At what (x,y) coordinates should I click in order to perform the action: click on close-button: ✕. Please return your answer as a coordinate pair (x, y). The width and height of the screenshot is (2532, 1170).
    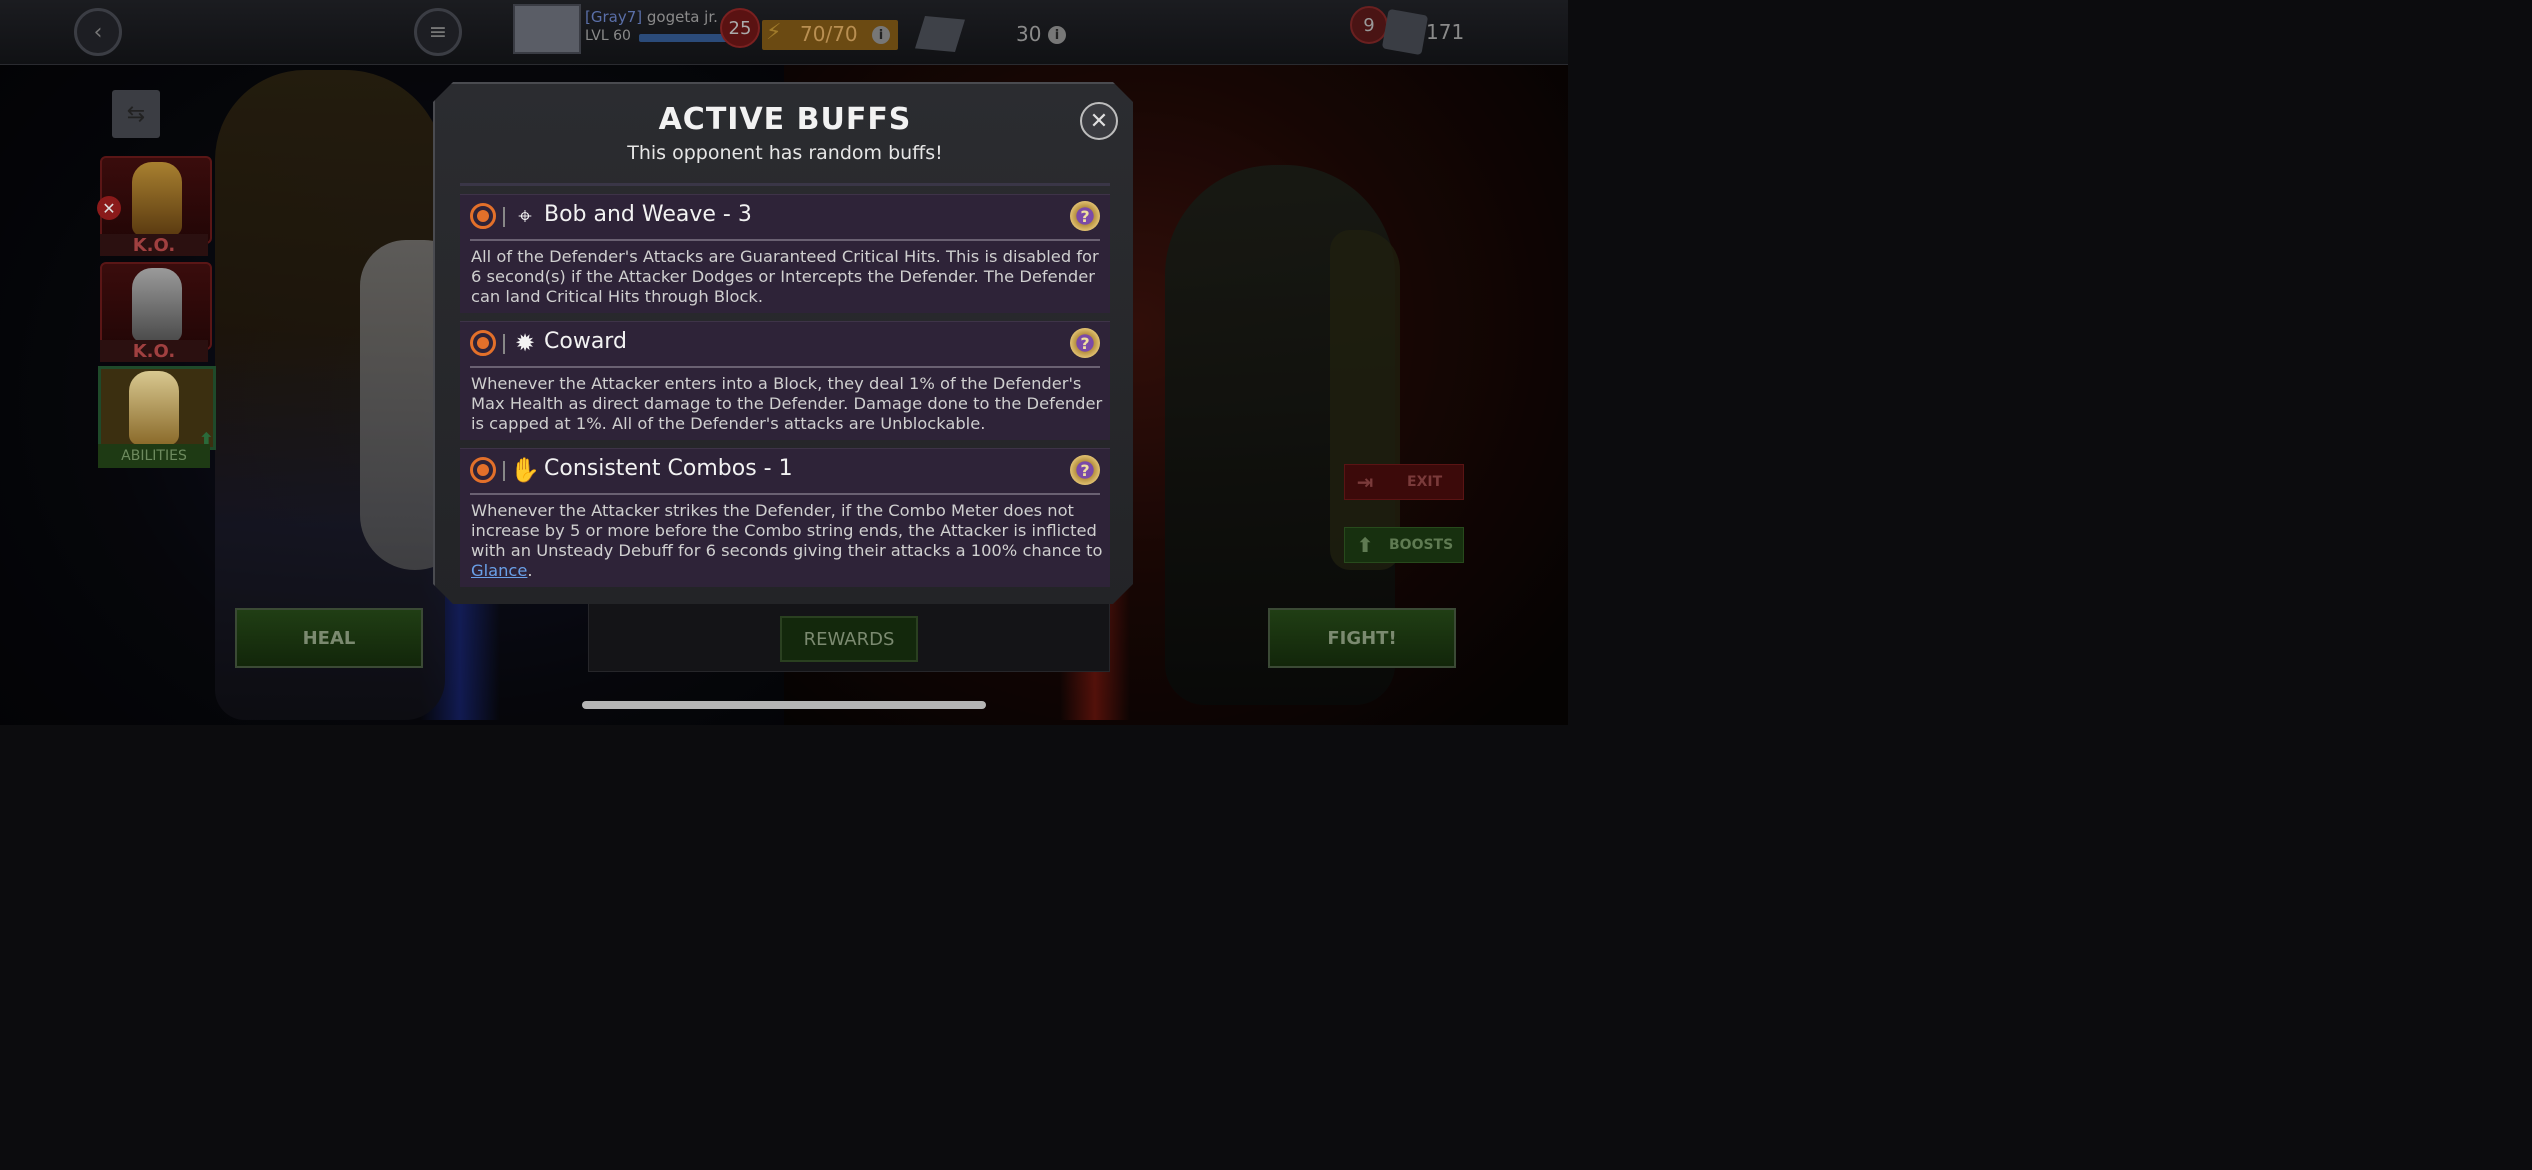
    Looking at the image, I should click on (1099, 121).